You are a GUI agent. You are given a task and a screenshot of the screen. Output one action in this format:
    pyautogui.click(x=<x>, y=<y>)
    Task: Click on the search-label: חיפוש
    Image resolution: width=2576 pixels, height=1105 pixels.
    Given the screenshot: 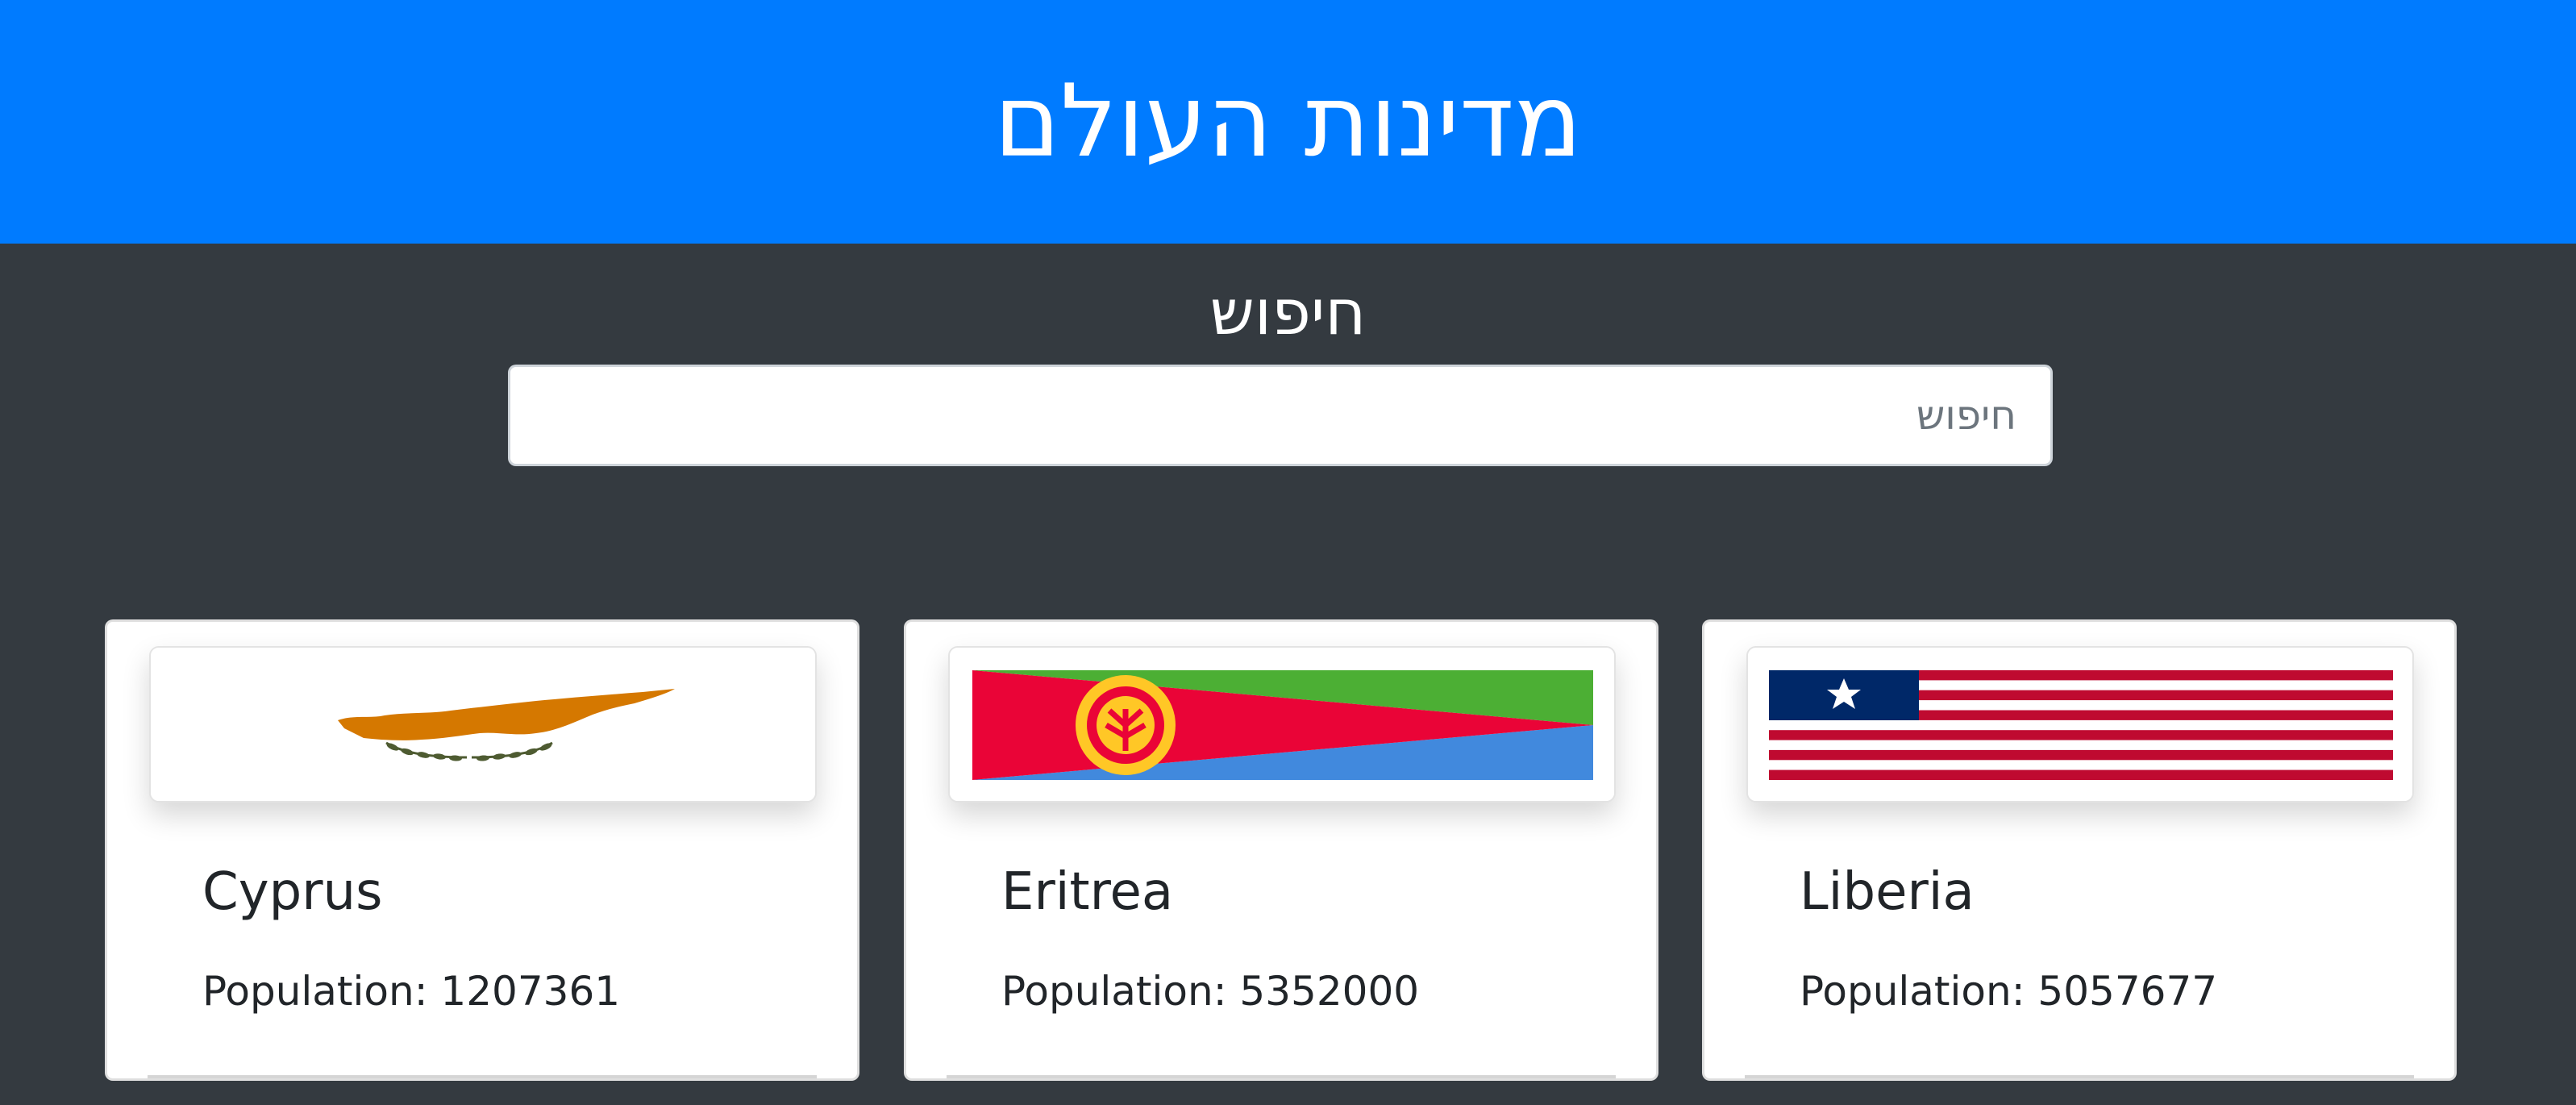 What is the action you would take?
    pyautogui.click(x=1288, y=313)
    